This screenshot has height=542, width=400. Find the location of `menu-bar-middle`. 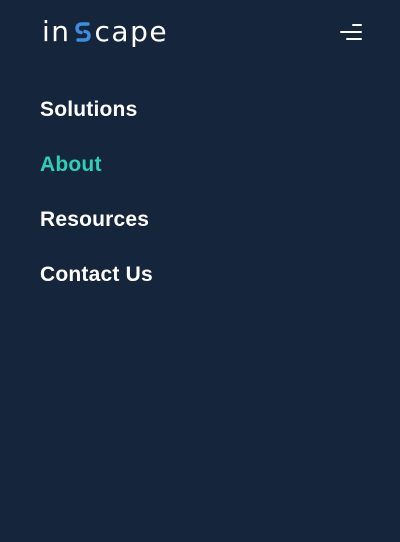

menu-bar-middle is located at coordinates (351, 32).